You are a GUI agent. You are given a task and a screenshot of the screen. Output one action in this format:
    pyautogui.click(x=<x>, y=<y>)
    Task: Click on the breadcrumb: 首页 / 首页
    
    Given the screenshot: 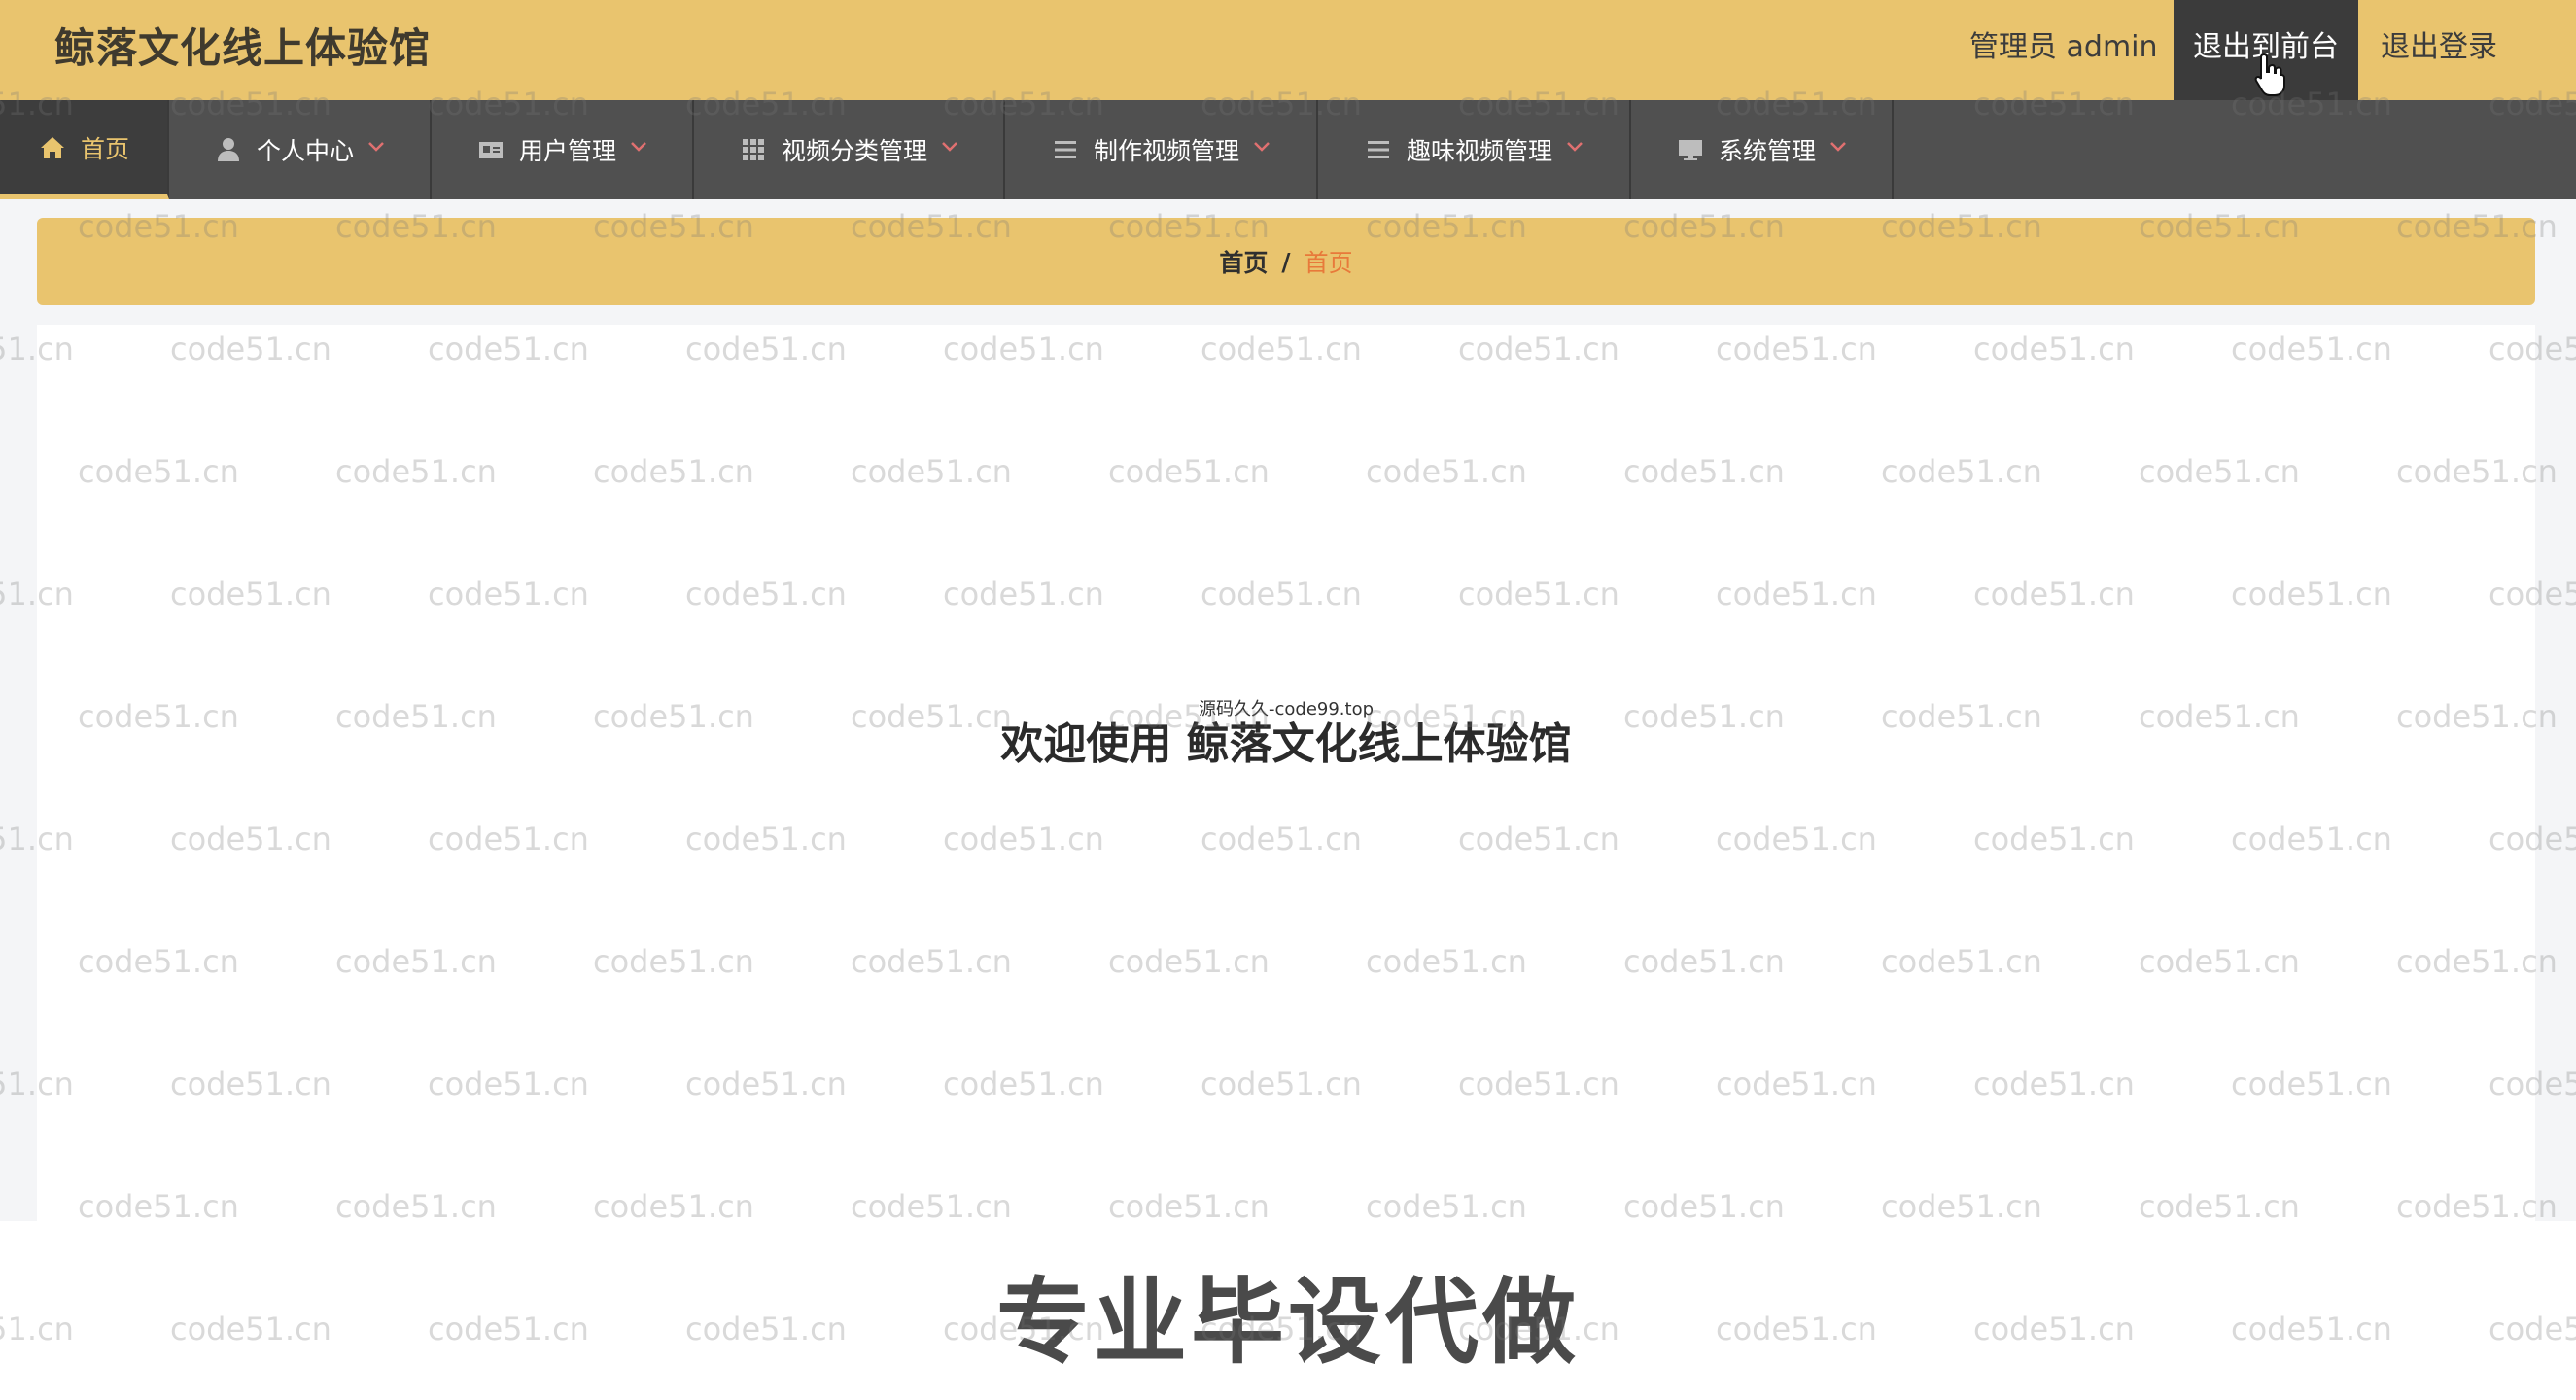 What is the action you would take?
    pyautogui.click(x=1286, y=261)
    